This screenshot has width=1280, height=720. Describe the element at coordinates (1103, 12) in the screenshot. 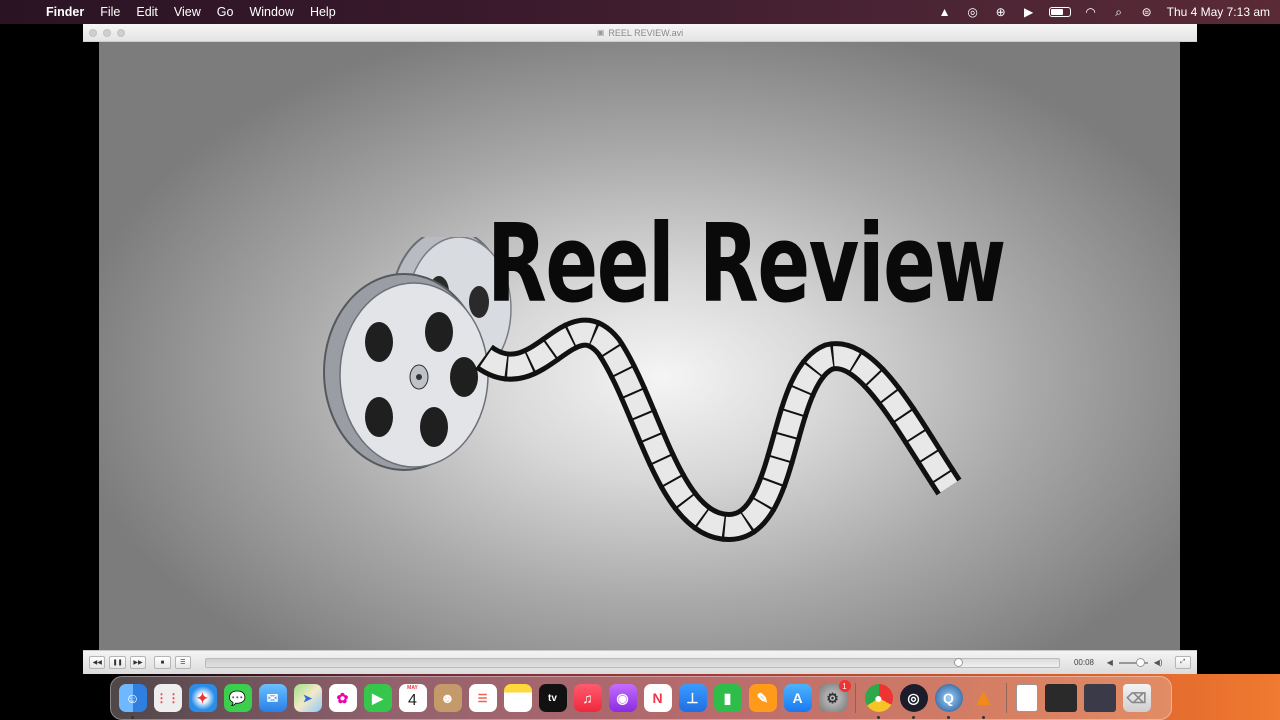

I see `status-area: ▲ ◎ ⊕ ▶ ◠ ⌕ ⊜ Thu 4 May 7:13 am` at that location.